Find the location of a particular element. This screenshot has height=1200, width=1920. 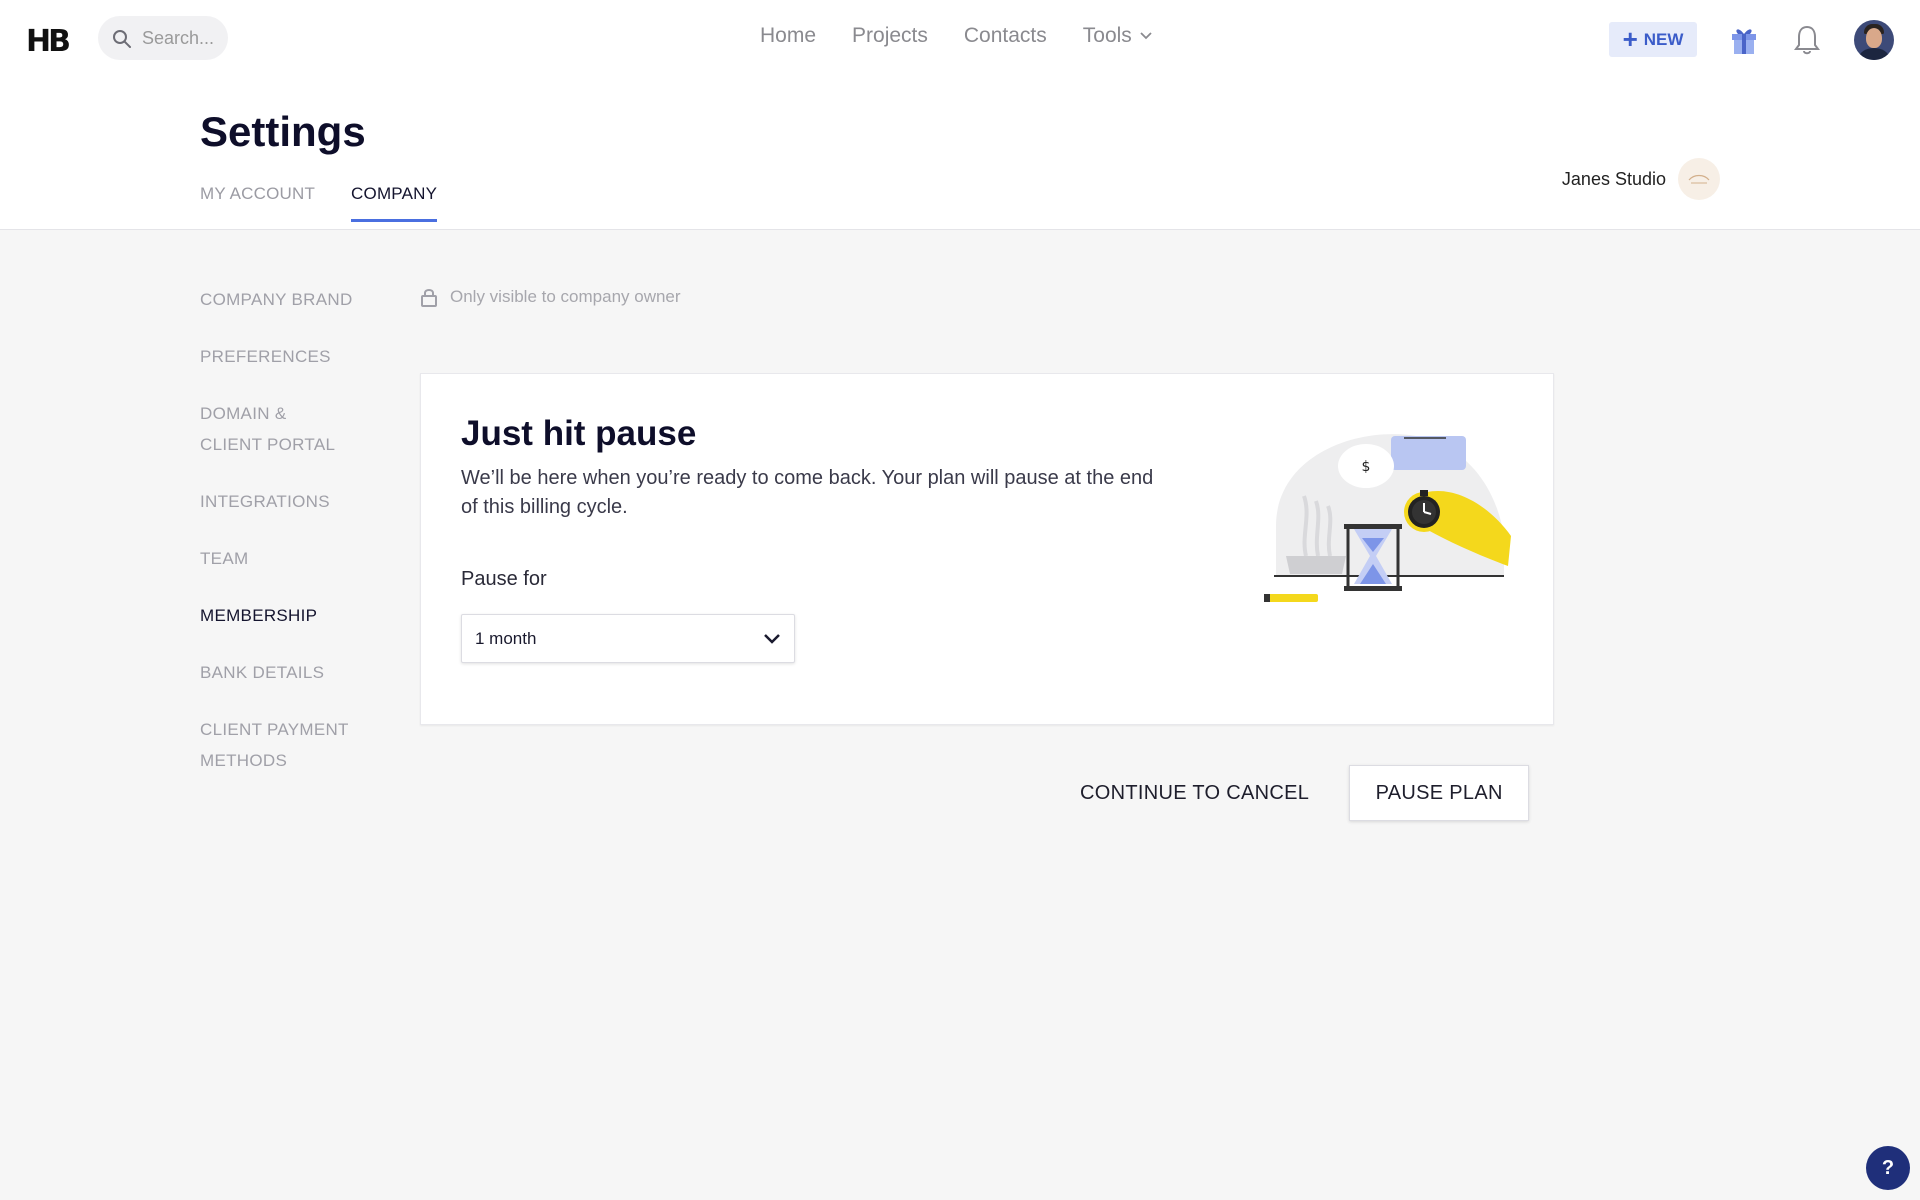

visibility-note: Only visible to company owner is located at coordinates (550, 297).